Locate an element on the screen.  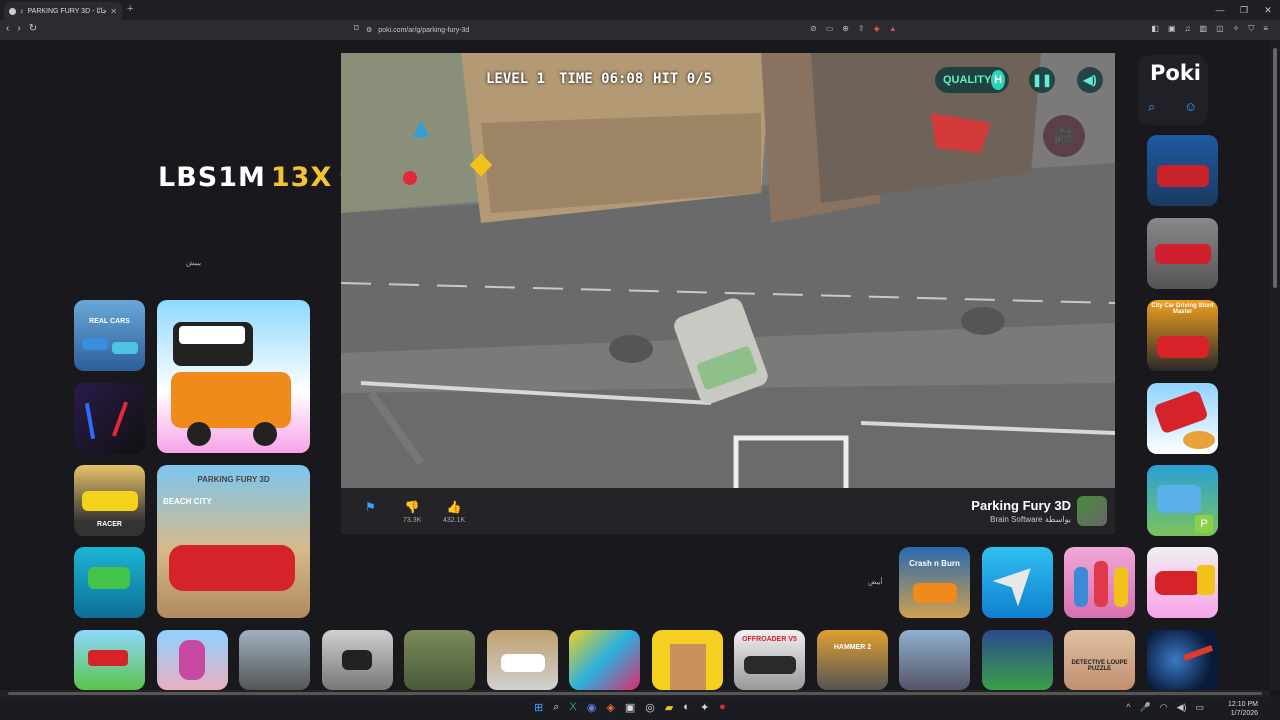
app-icon: ✦ is located at coordinates (704, 707).